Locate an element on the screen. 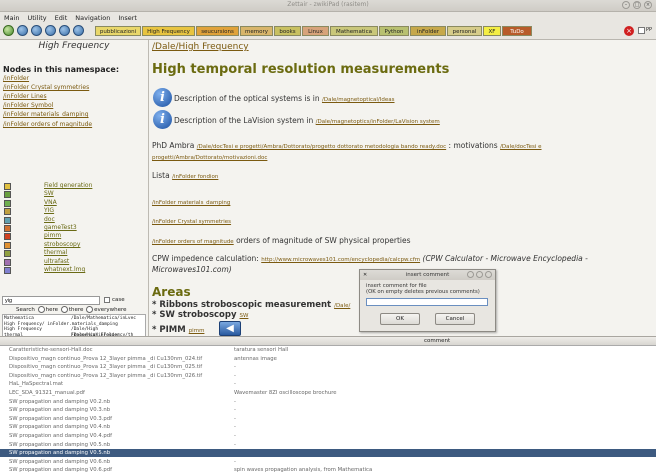  child-node-link: SW is located at coordinates (49, 193).